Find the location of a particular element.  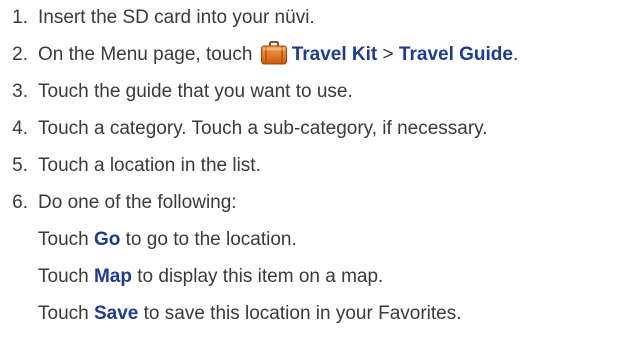

step-text: Touch a location in the list. is located at coordinates (149, 165).